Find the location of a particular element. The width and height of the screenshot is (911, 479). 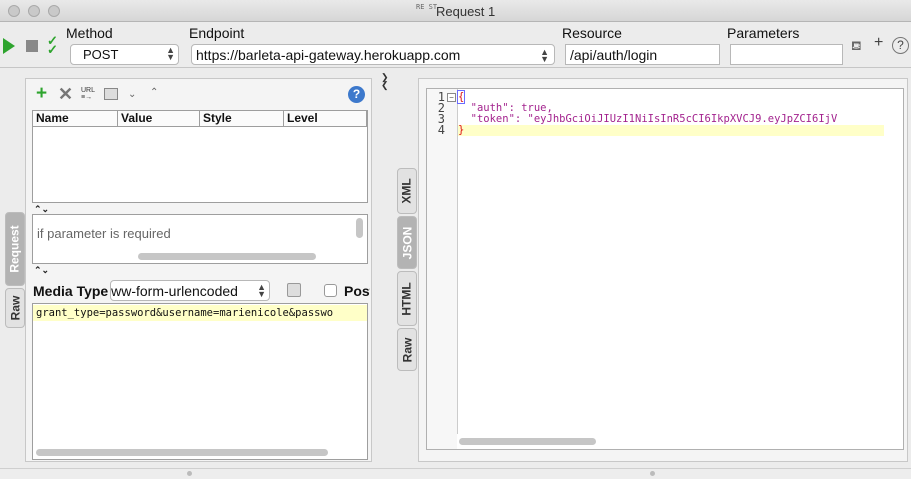

method-label: Method is located at coordinates (89, 33).